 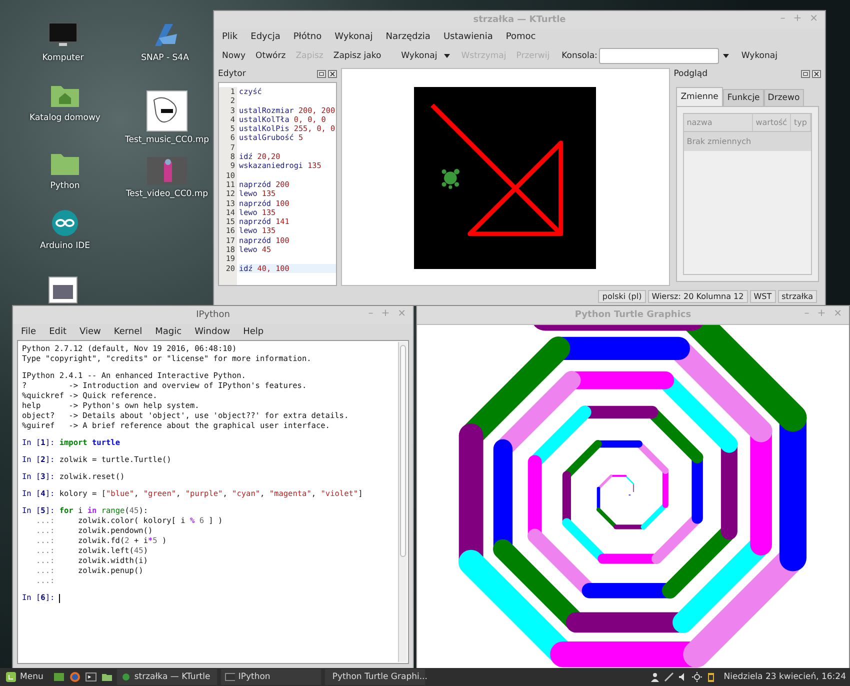 What do you see at coordinates (63, 58) in the screenshot?
I see `icon-label: Komputer` at bounding box center [63, 58].